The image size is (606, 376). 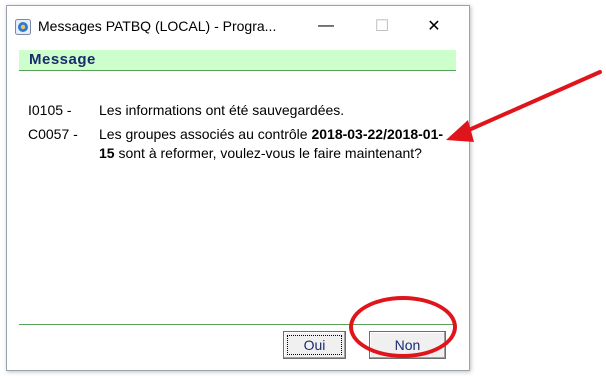 What do you see at coordinates (23, 27) in the screenshot?
I see `app-icon` at bounding box center [23, 27].